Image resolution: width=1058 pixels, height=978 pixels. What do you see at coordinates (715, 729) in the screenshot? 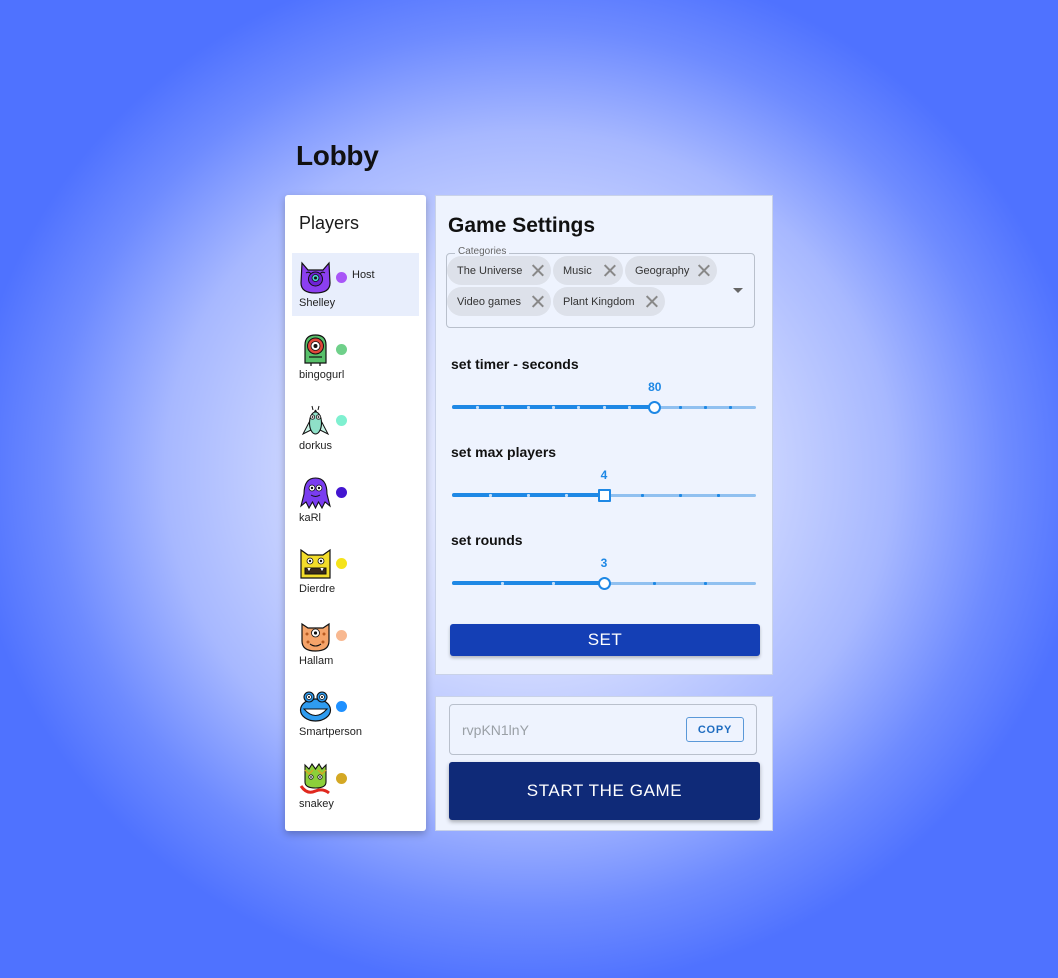
I see `copy-button: COPY` at bounding box center [715, 729].